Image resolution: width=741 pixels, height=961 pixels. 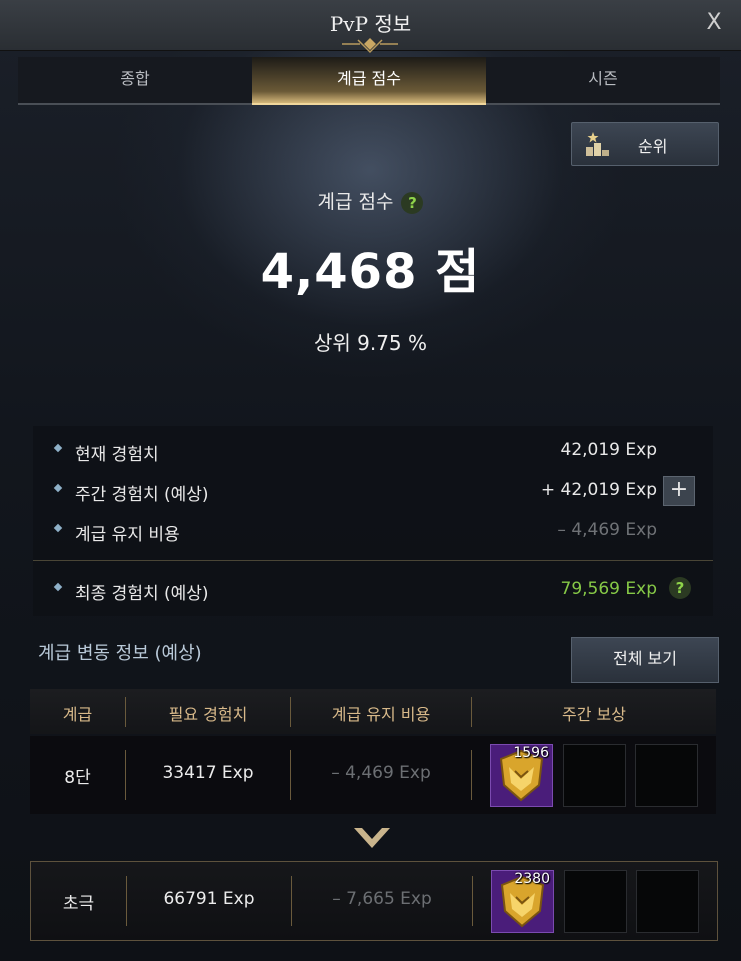 What do you see at coordinates (373, 451) in the screenshot?
I see `exp-row-current: 현재 경험치 42,019 Exp` at bounding box center [373, 451].